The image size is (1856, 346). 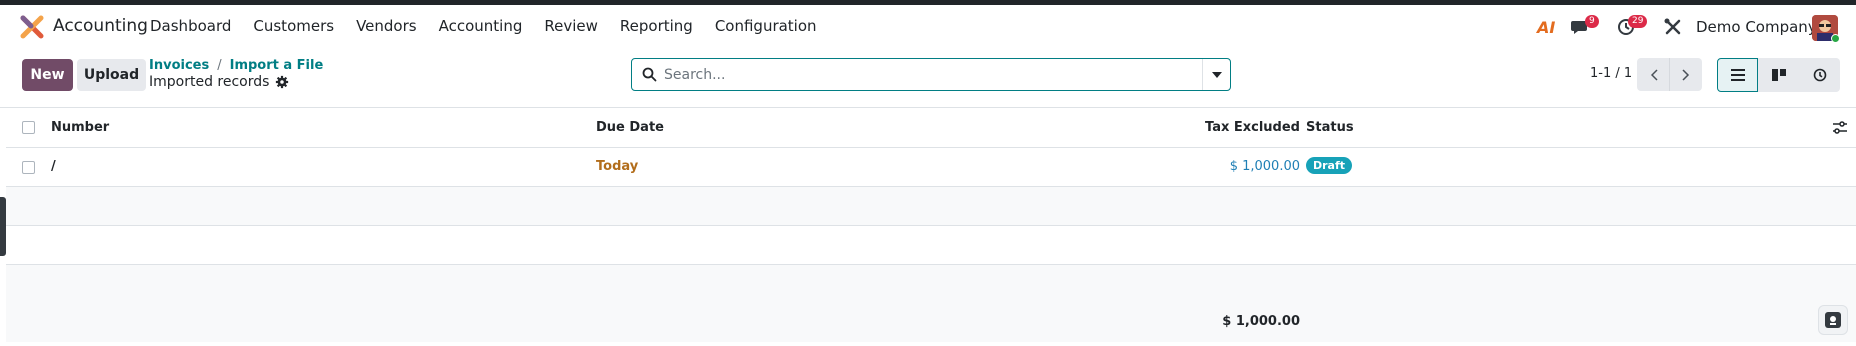 What do you see at coordinates (931, 322) in the screenshot?
I see `table-footer: $ 1,000.00` at bounding box center [931, 322].